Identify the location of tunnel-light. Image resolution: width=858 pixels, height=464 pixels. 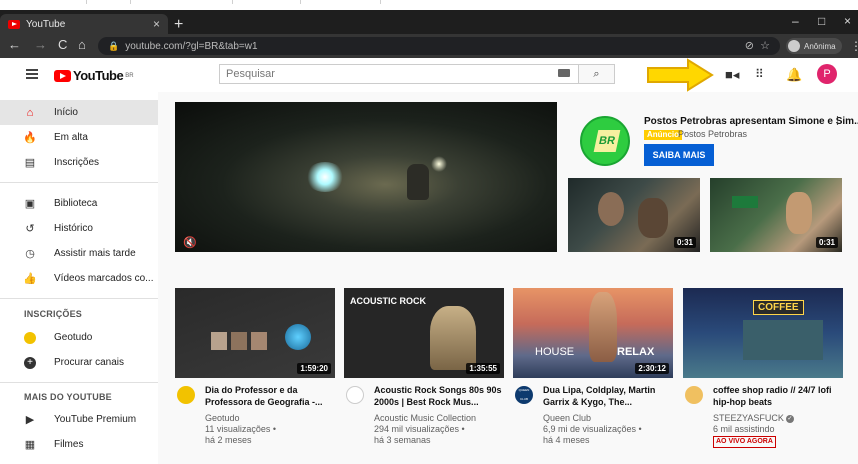
(439, 164).